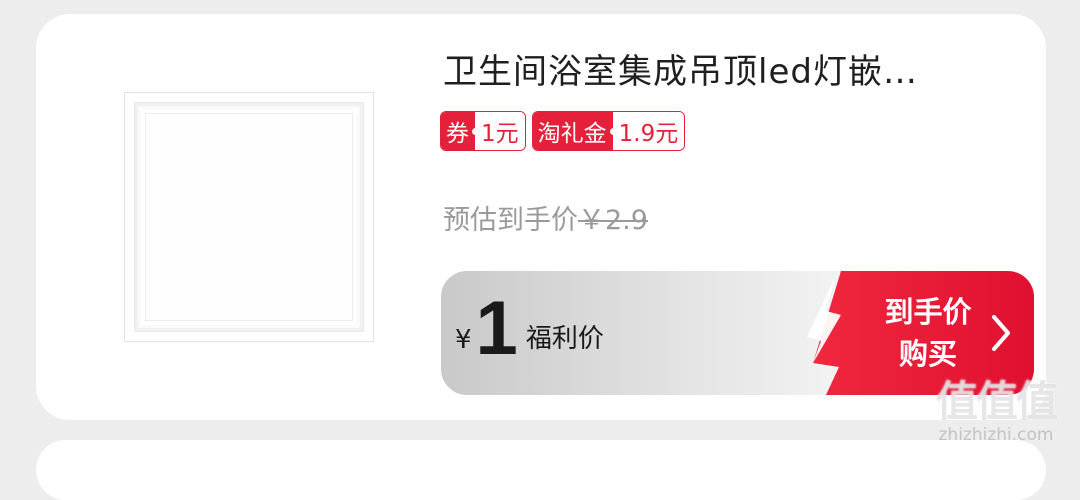 The width and height of the screenshot is (1080, 500). Describe the element at coordinates (496, 328) in the screenshot. I see `deal-price-value: 1` at that location.